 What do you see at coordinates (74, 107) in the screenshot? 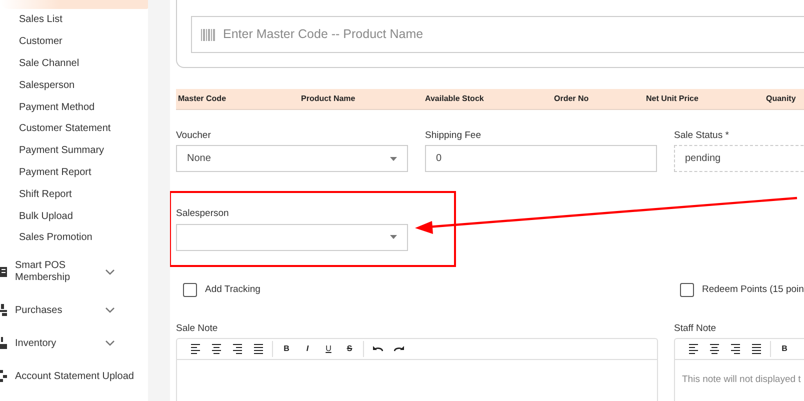
I see `sidebar-item: Payment Method` at bounding box center [74, 107].